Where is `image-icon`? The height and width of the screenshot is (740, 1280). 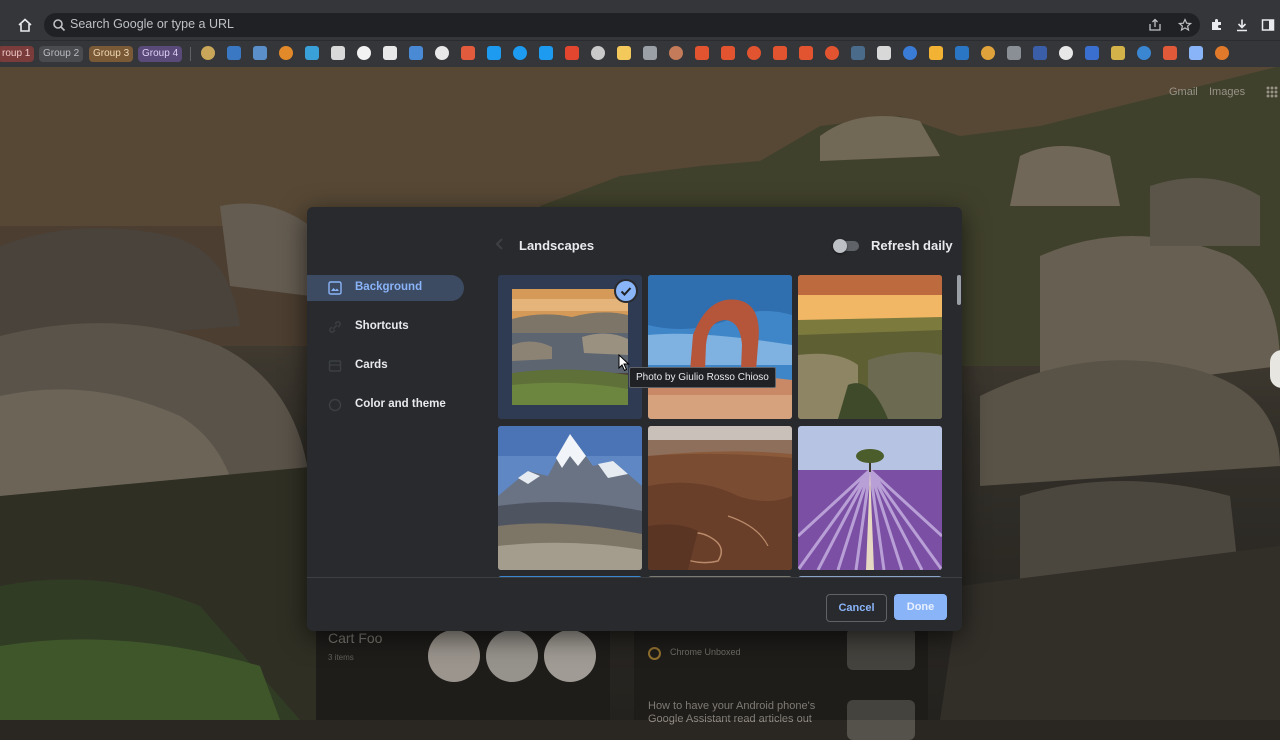 image-icon is located at coordinates (335, 288).